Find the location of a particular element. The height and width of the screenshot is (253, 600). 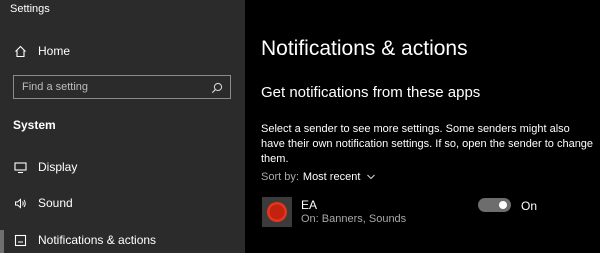

sidebar-item-label: Sound is located at coordinates (55, 203).